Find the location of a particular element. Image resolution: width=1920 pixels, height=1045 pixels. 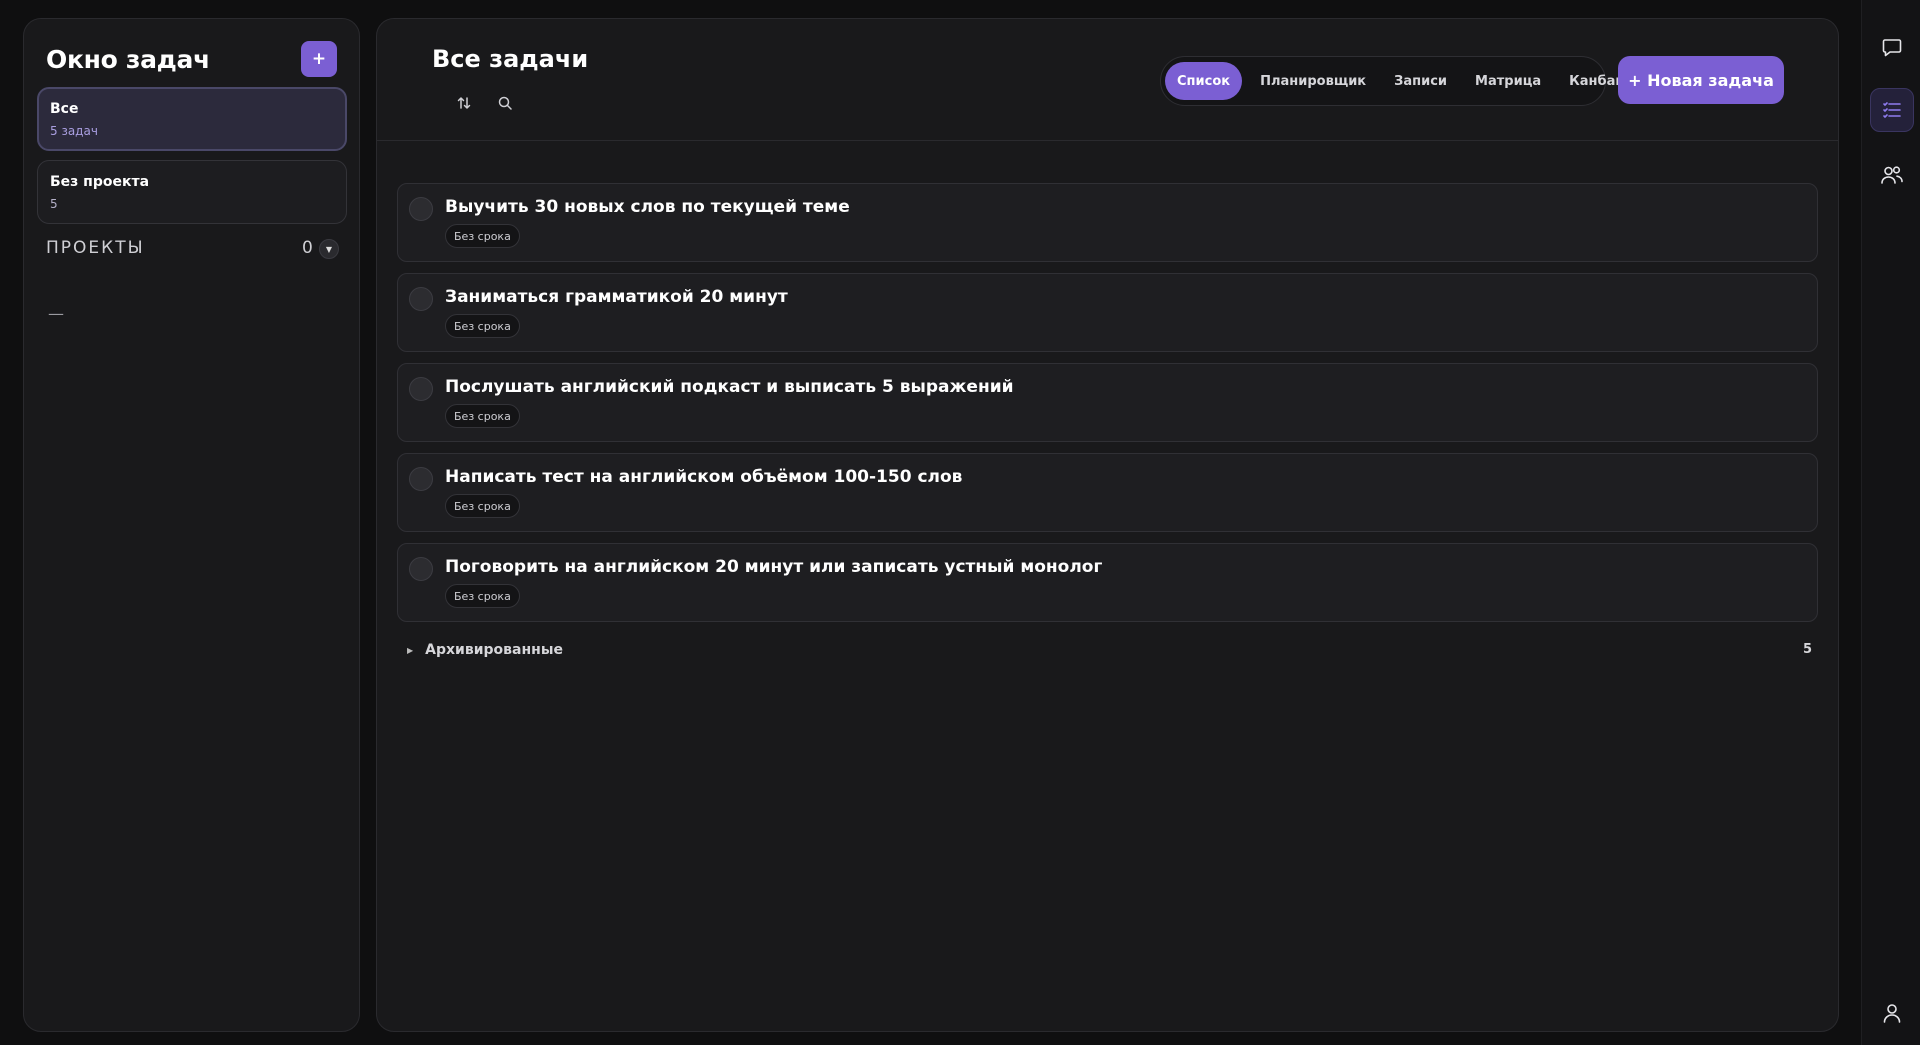

projects-empty-placeholder: — is located at coordinates (56, 313).